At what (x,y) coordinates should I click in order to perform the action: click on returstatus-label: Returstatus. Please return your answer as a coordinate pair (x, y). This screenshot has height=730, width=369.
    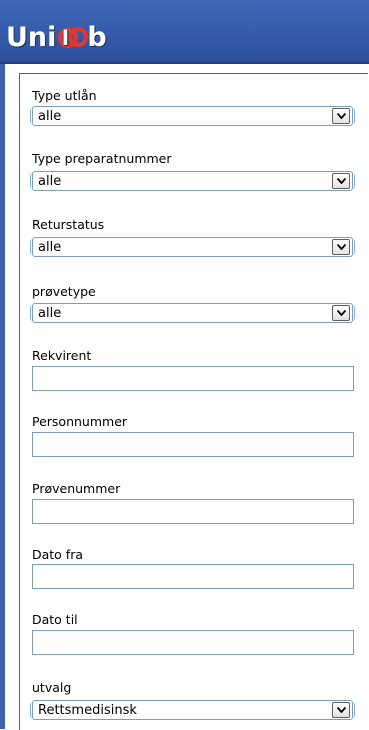
    Looking at the image, I should click on (68, 224).